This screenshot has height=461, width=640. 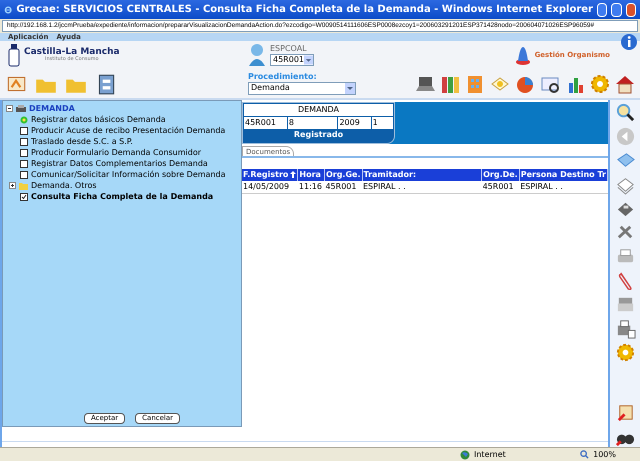 I want to click on sort-arrow-icon, so click(x=293, y=174).